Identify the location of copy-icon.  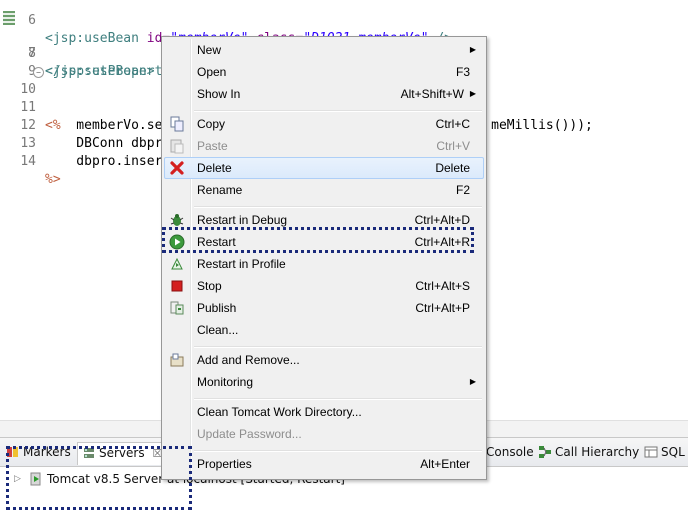
(177, 124).